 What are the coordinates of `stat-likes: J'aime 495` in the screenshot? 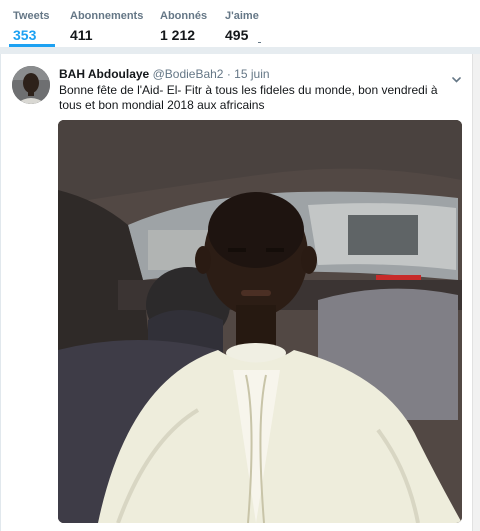 It's located at (242, 26).